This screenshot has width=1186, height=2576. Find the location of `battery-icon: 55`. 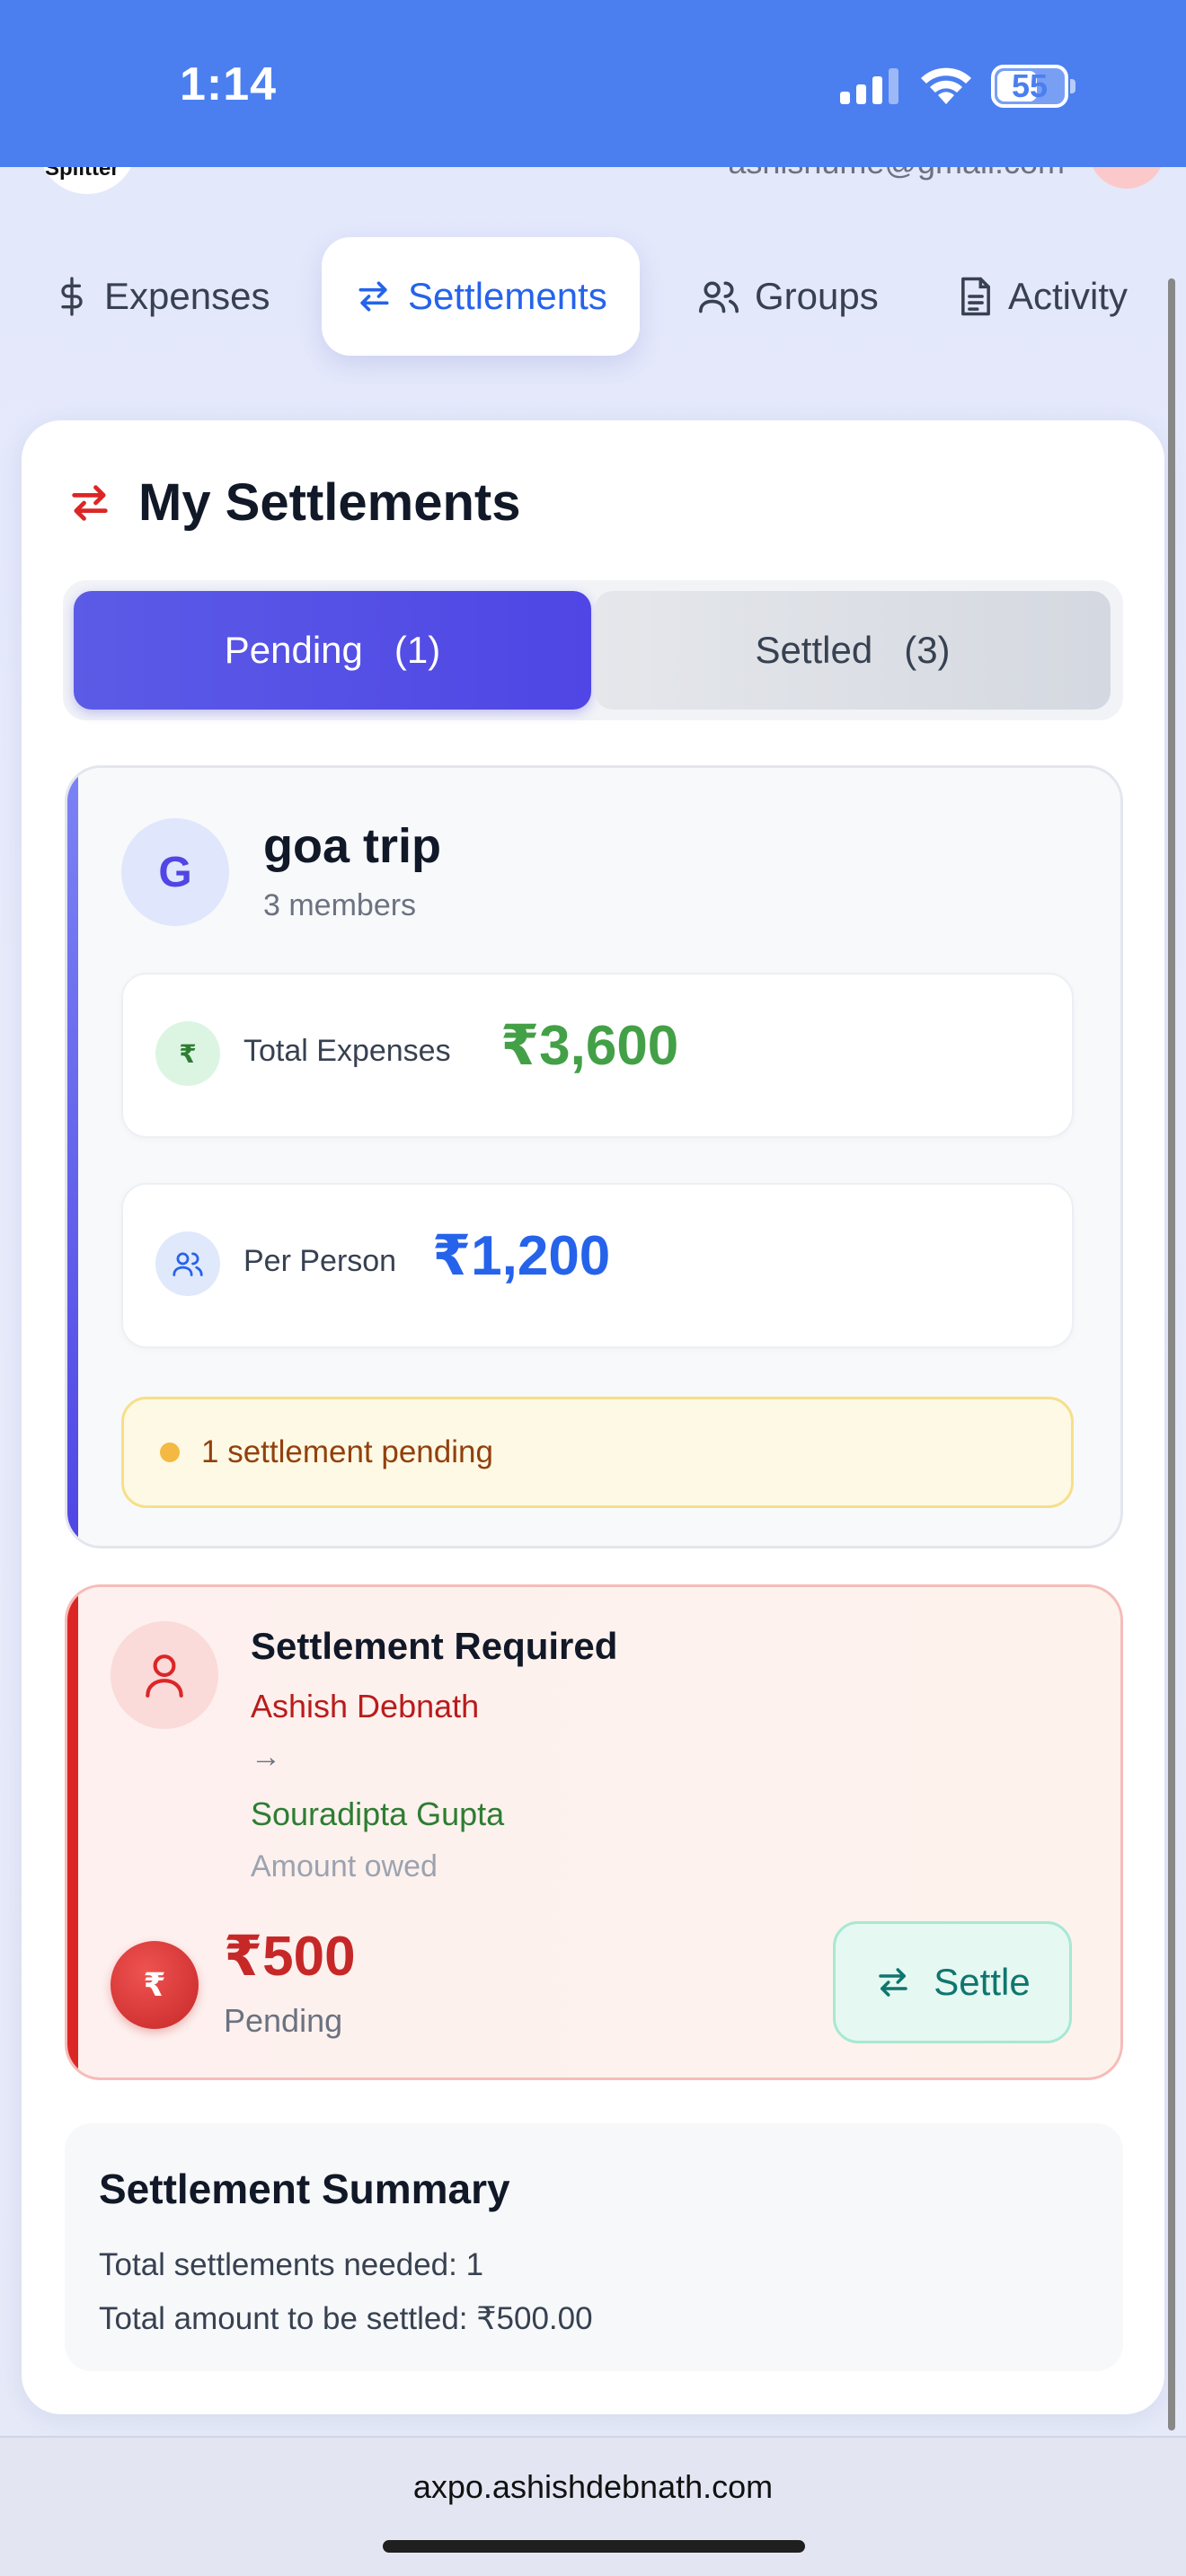

battery-icon: 55 is located at coordinates (1033, 86).